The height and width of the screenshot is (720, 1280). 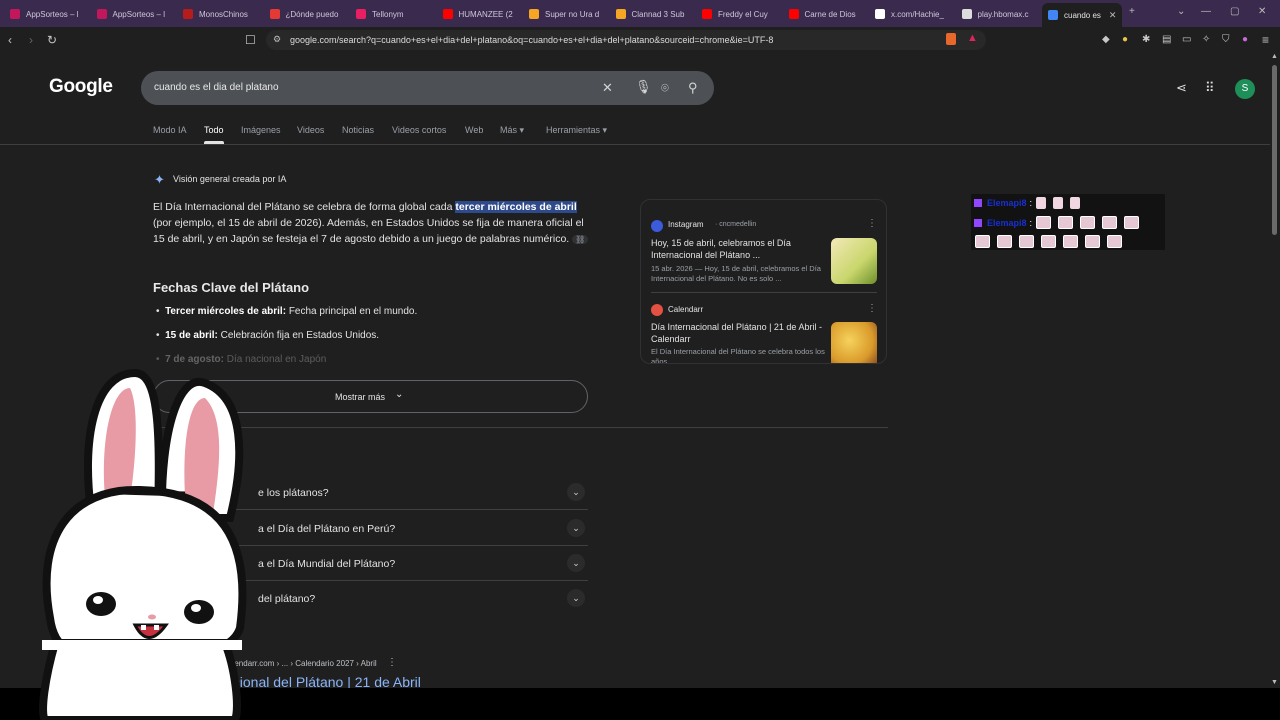 I want to click on tab-9: Carne de Dios, so click(x=823, y=14).